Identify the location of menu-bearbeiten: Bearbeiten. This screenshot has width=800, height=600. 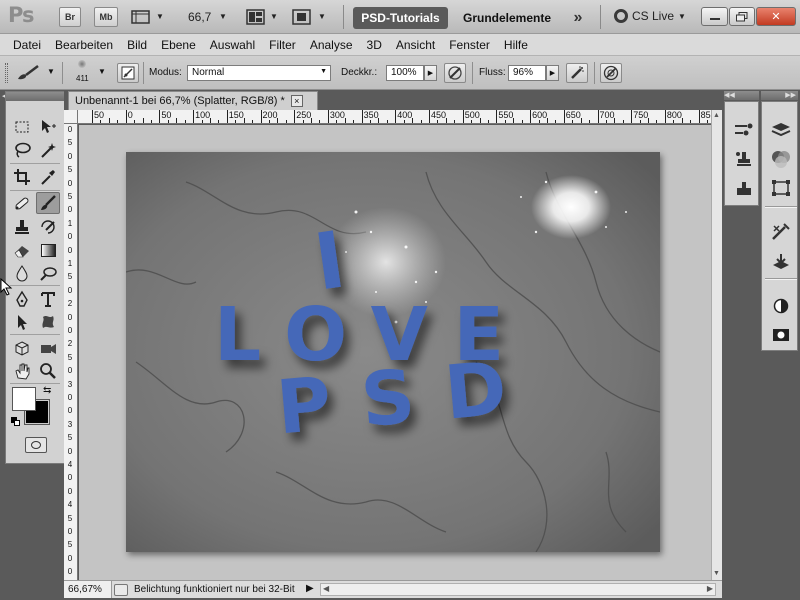
(84, 45).